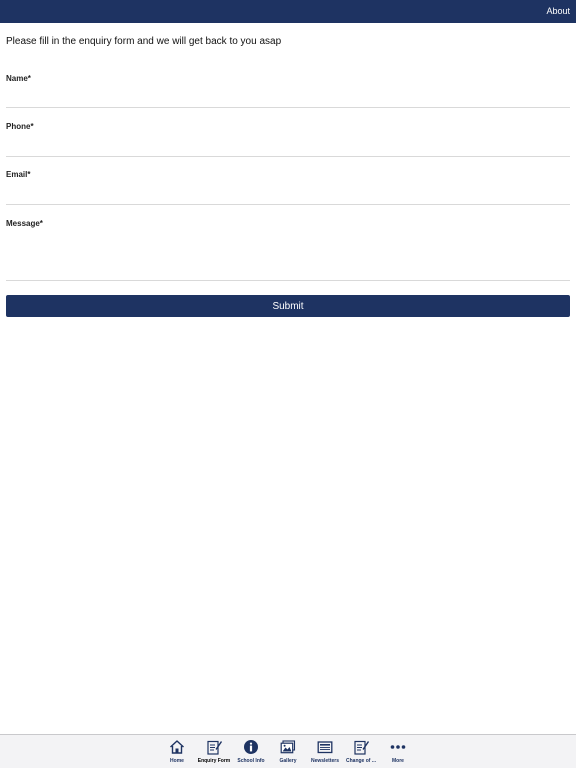 This screenshot has width=576, height=768. I want to click on phone-field, so click(288, 146).